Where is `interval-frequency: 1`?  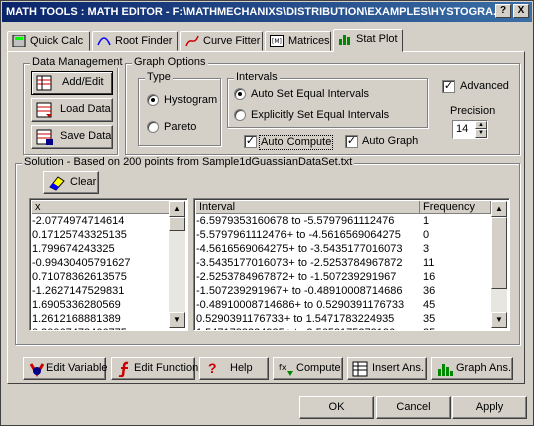
interval-frequency: 1 is located at coordinates (426, 221).